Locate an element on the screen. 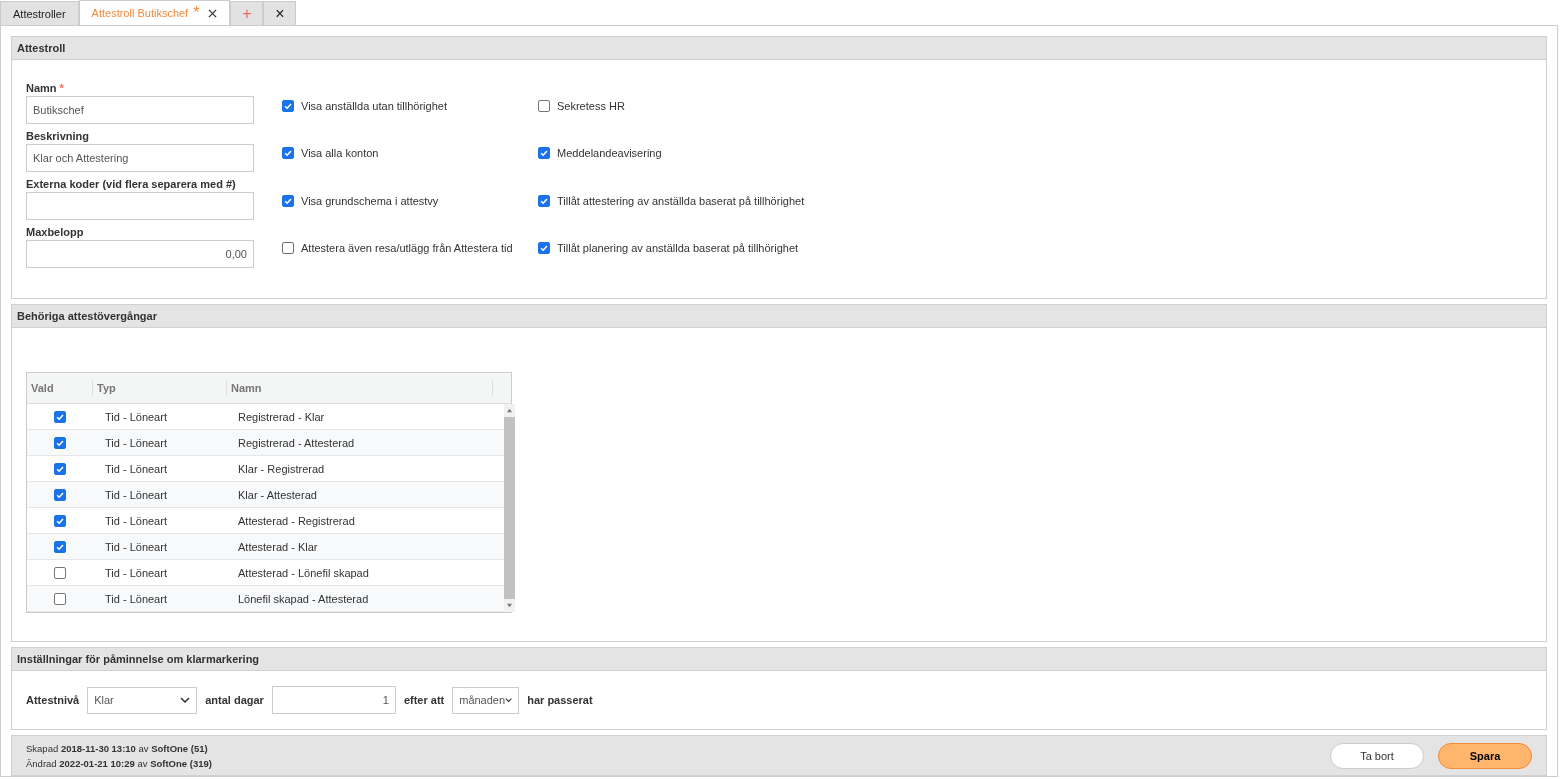 This screenshot has width=1560, height=779. checkbox-label: Meddelandeavisering is located at coordinates (609, 153).